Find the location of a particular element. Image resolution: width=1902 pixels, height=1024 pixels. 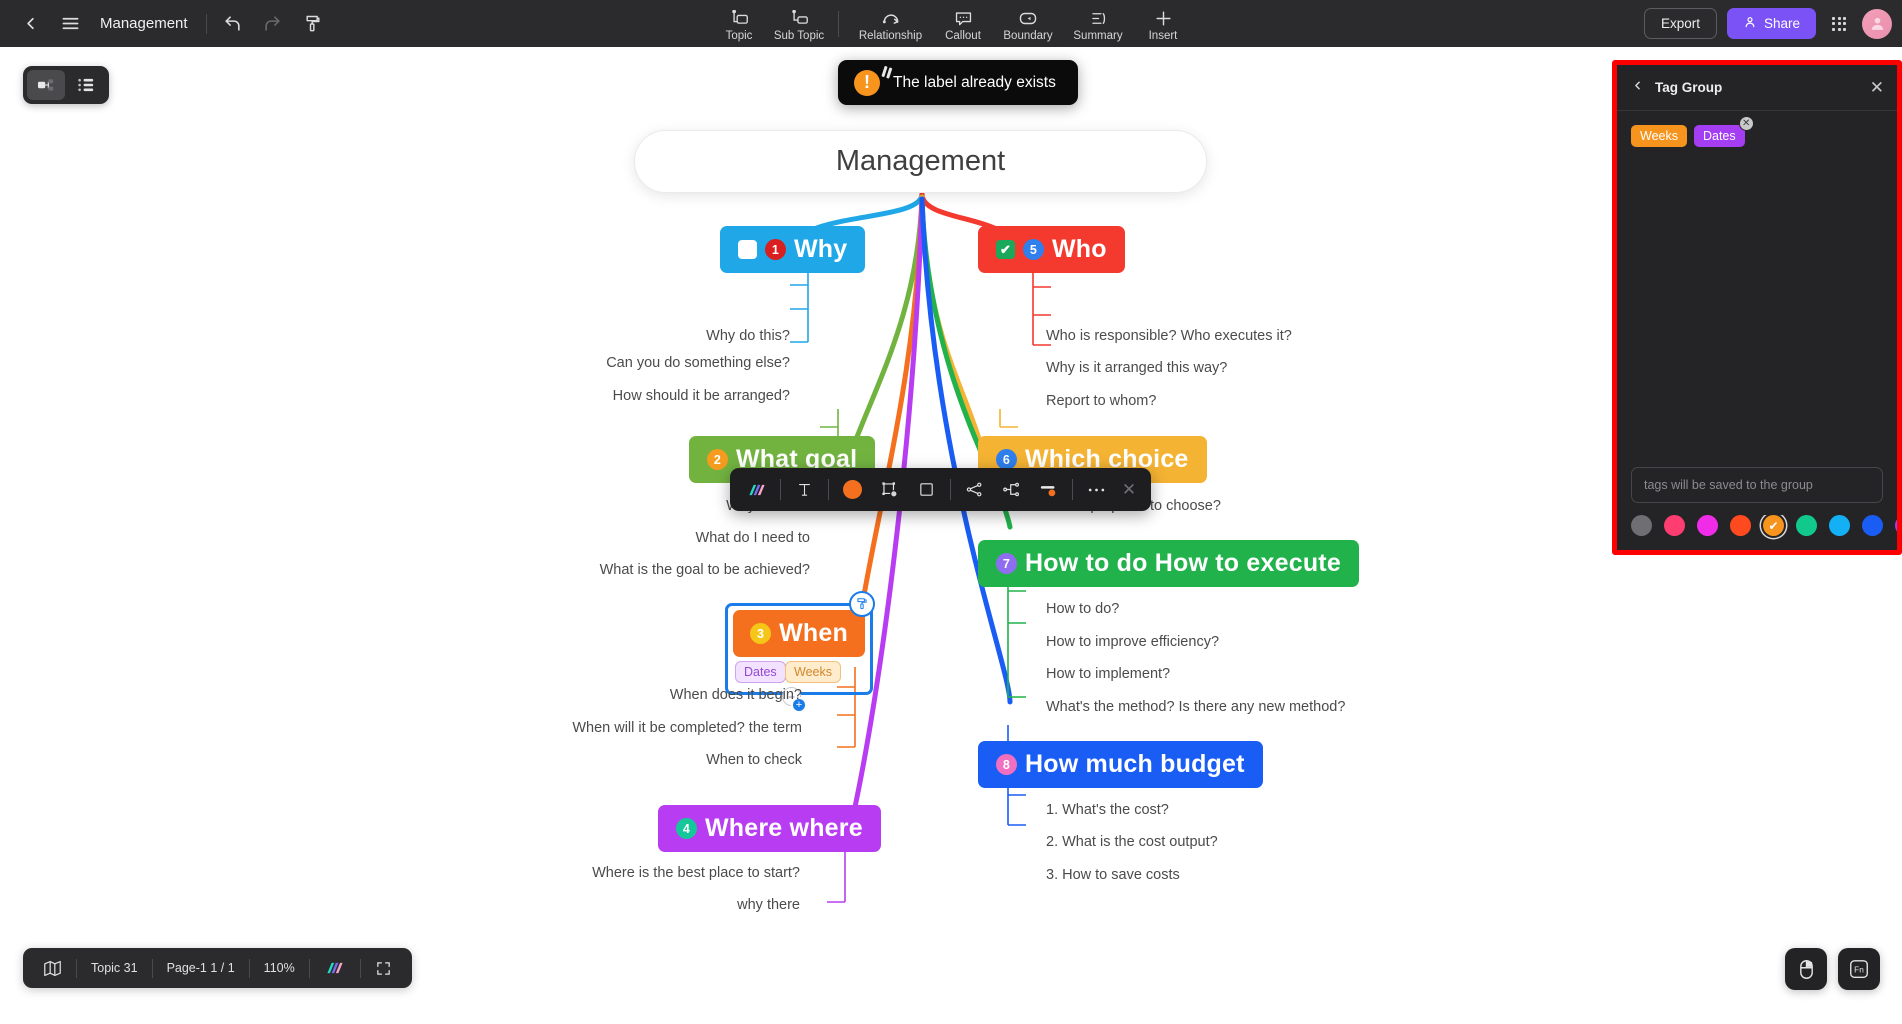

leaf-who-1: Who is responsible? Who executes it? is located at coordinates (1169, 336).